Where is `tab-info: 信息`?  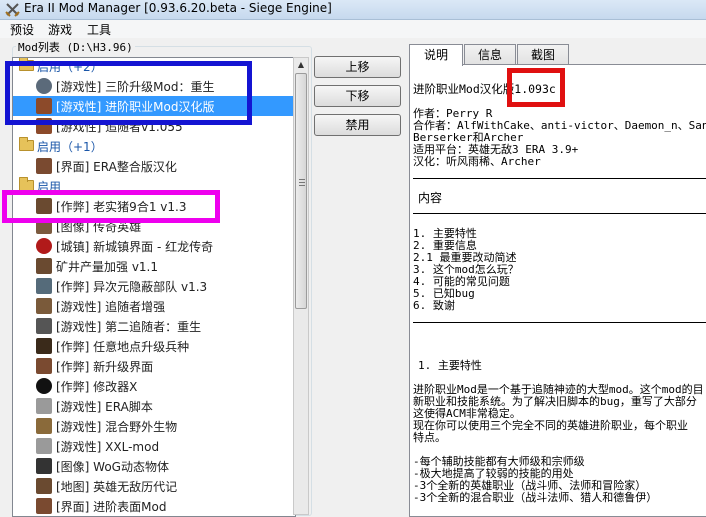 tab-info: 信息 is located at coordinates (490, 54).